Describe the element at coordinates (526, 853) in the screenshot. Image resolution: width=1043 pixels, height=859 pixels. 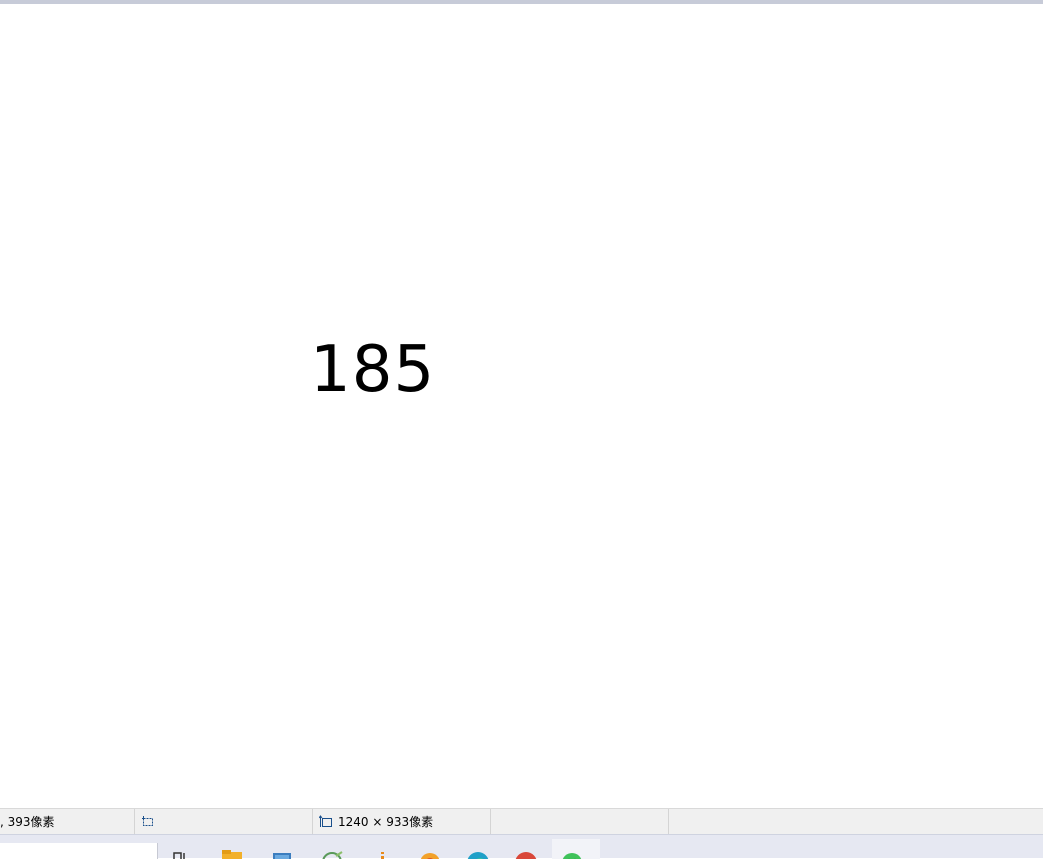
I see `chrome-icon` at that location.